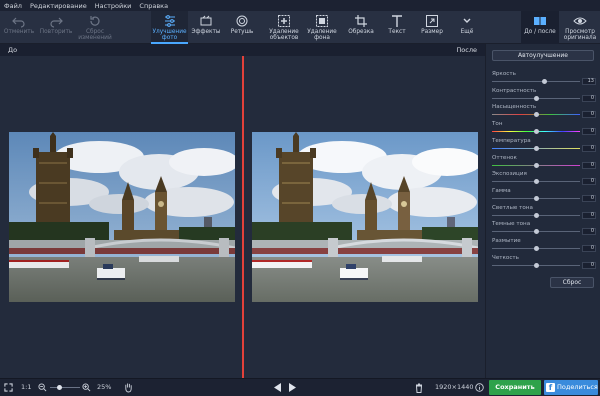 The height and width of the screenshot is (396, 600). I want to click on remove-background-icon, so click(322, 21).